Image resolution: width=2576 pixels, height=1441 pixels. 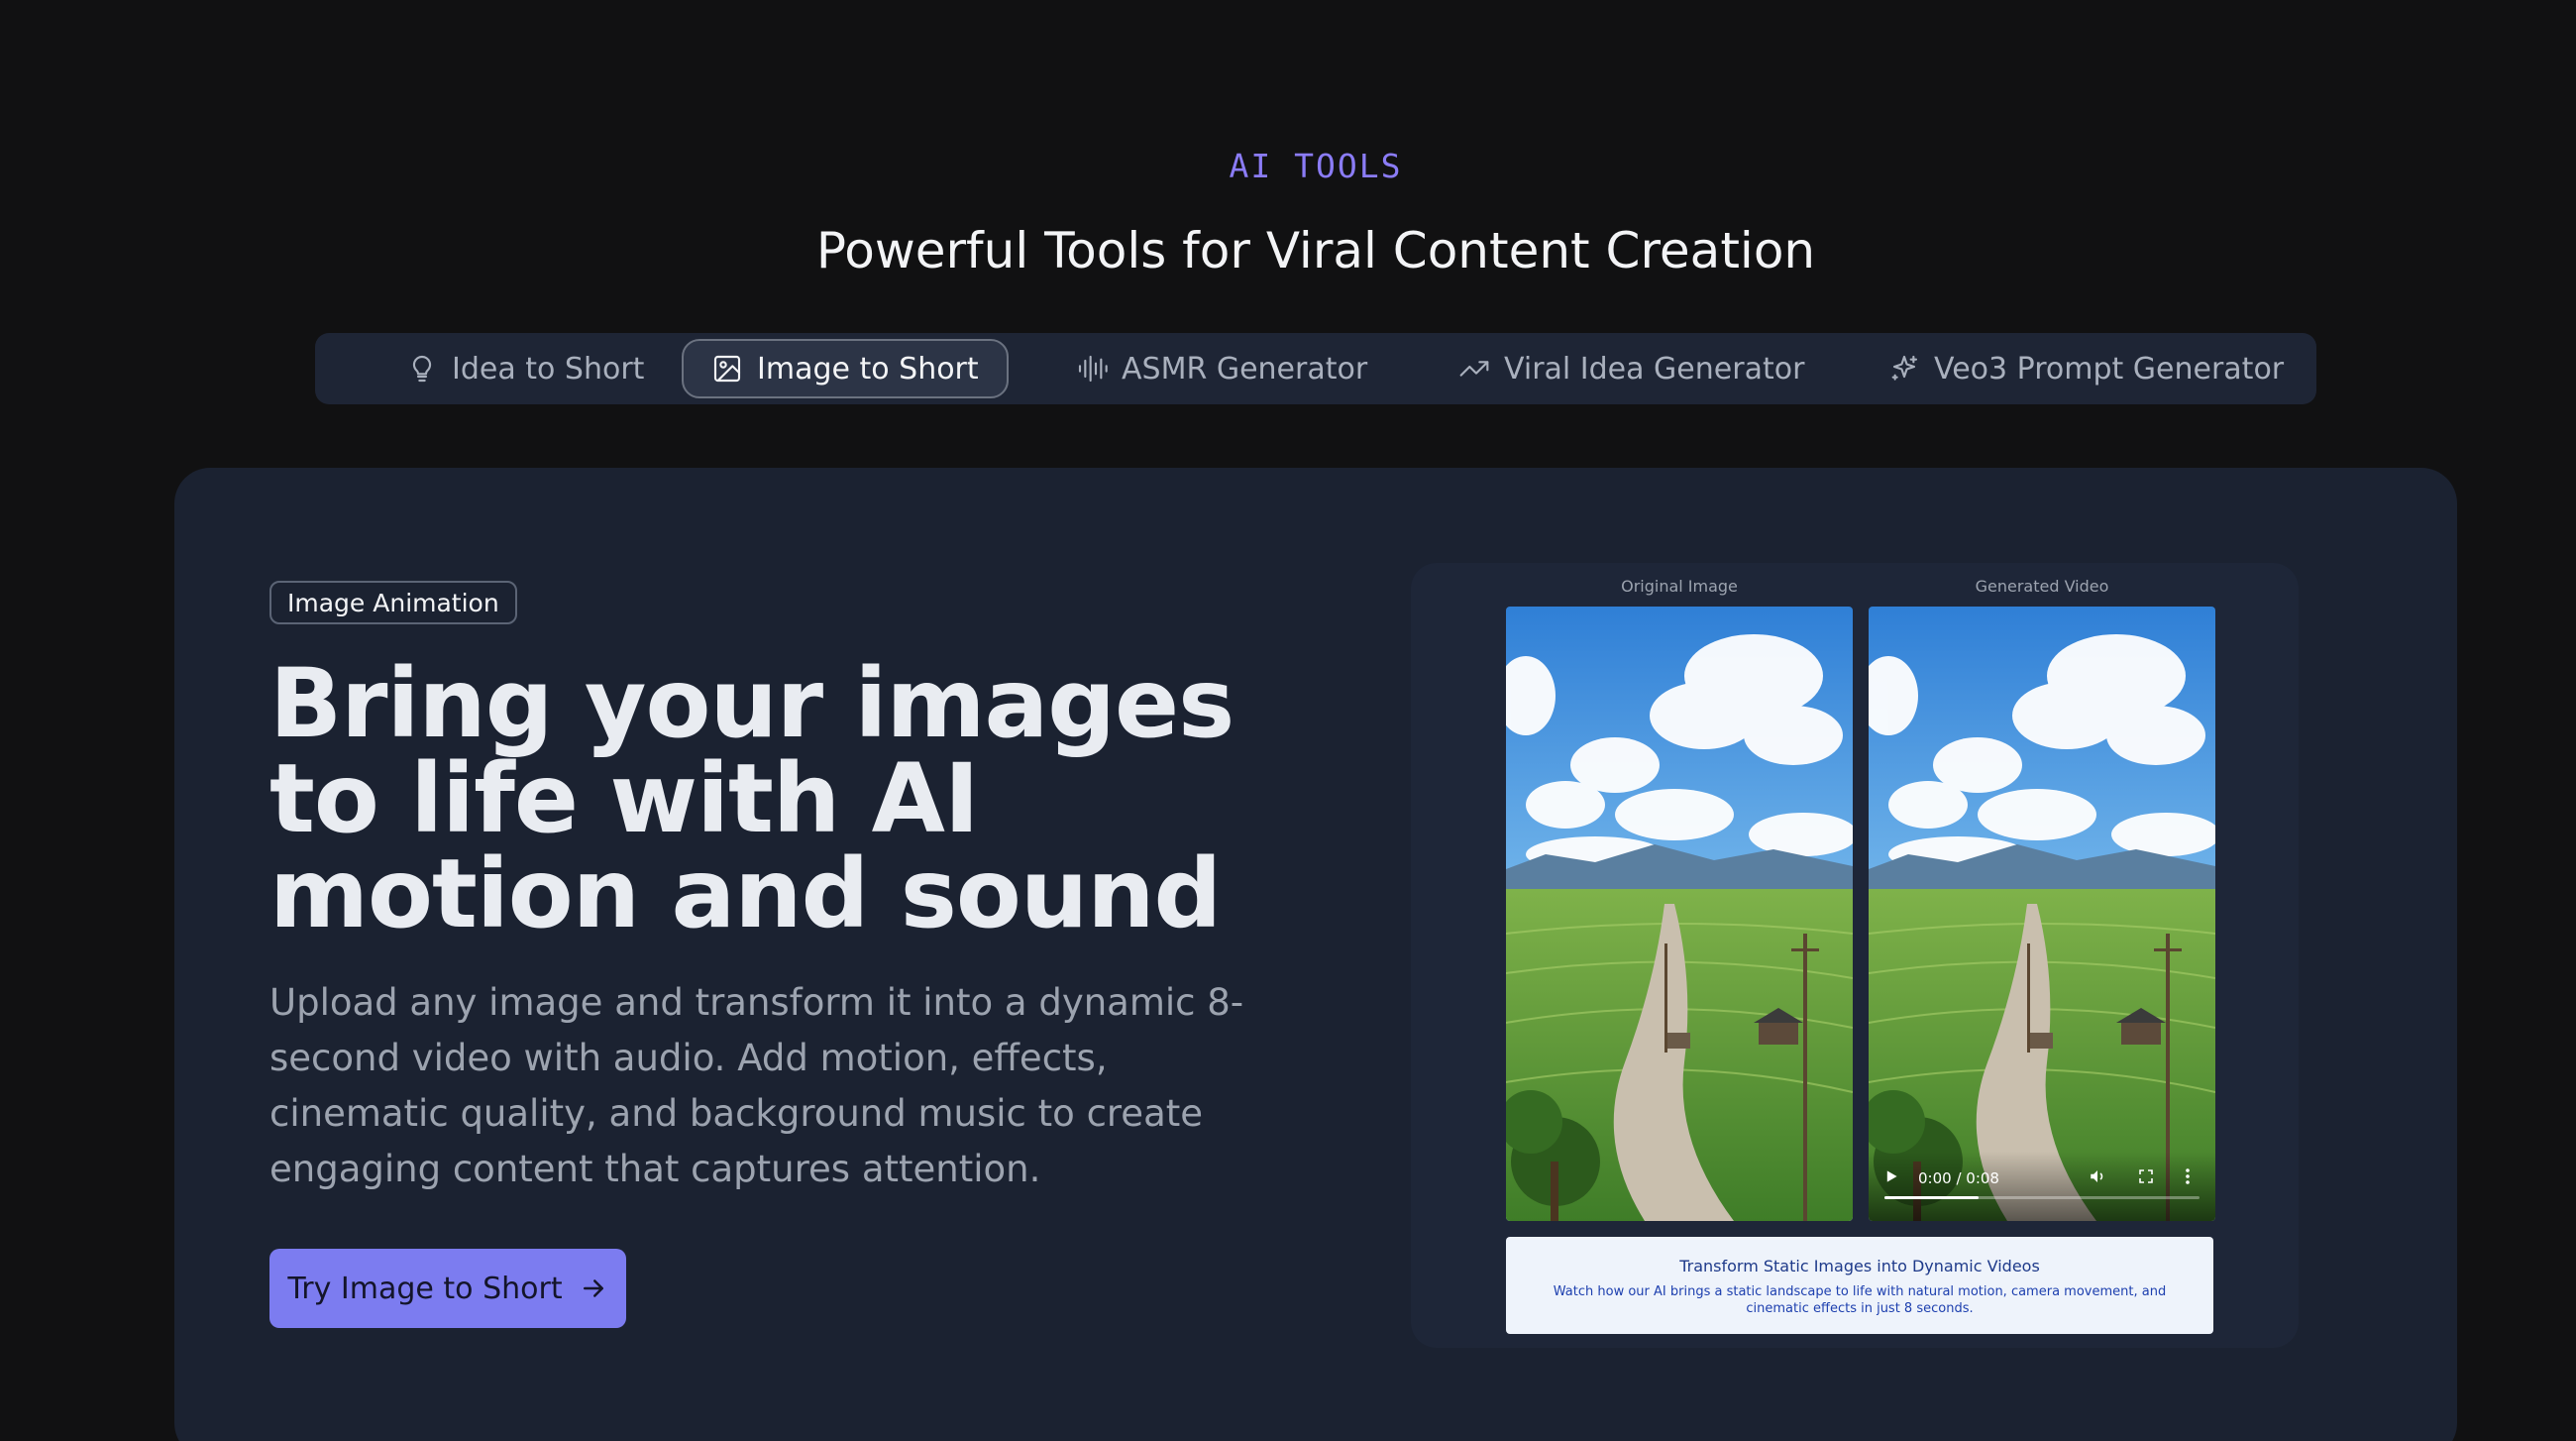 I want to click on original-image-label: Original Image, so click(x=1679, y=586).